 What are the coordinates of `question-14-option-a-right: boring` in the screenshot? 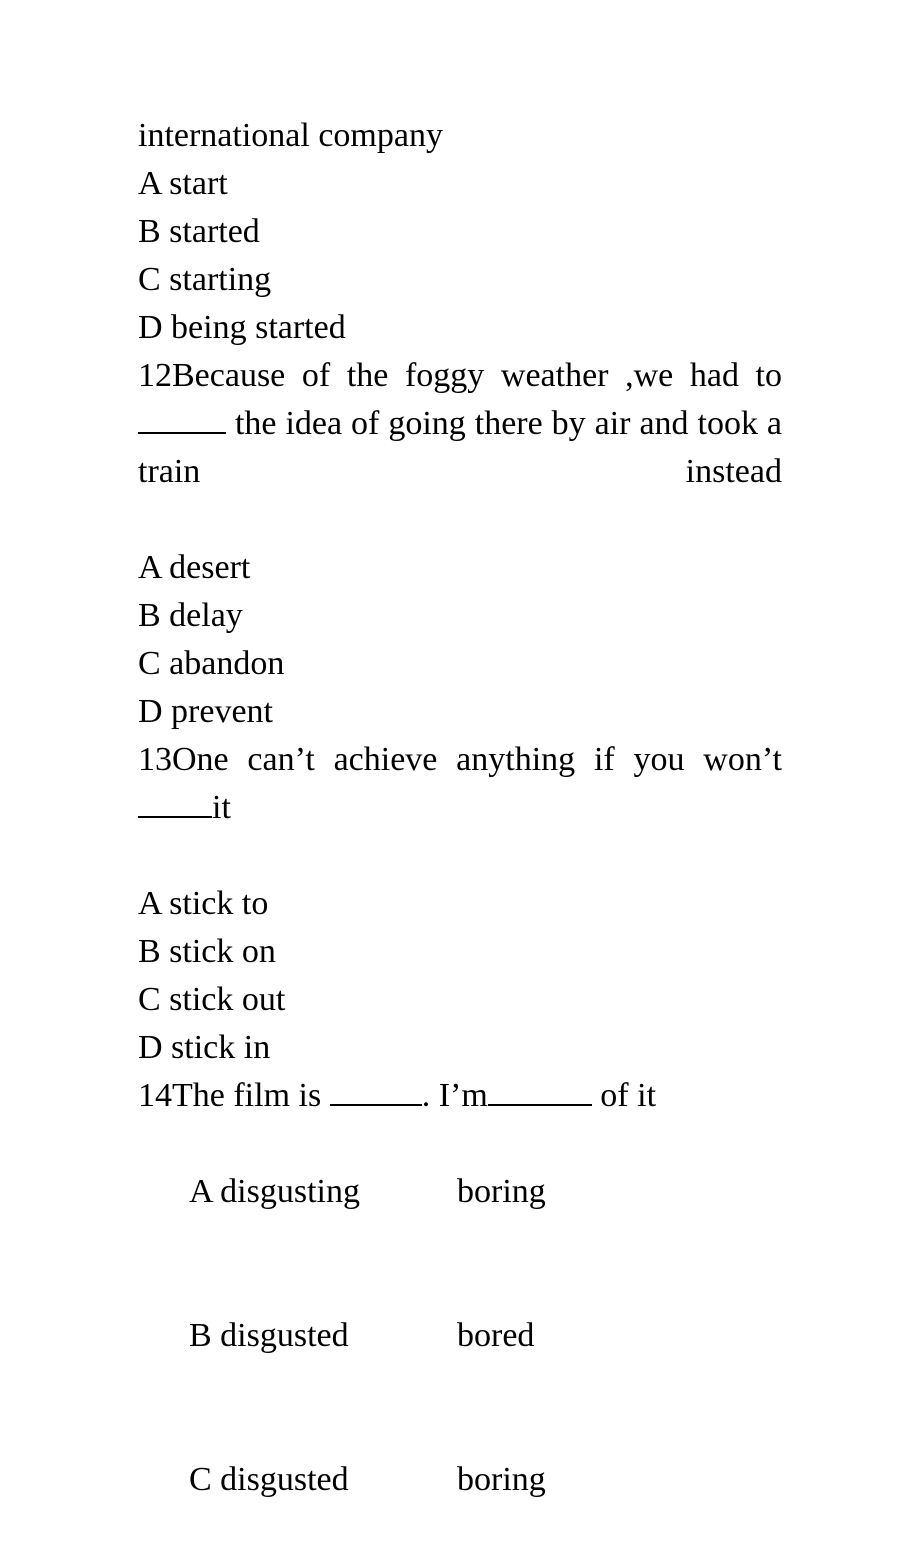 It's located at (501, 1191).